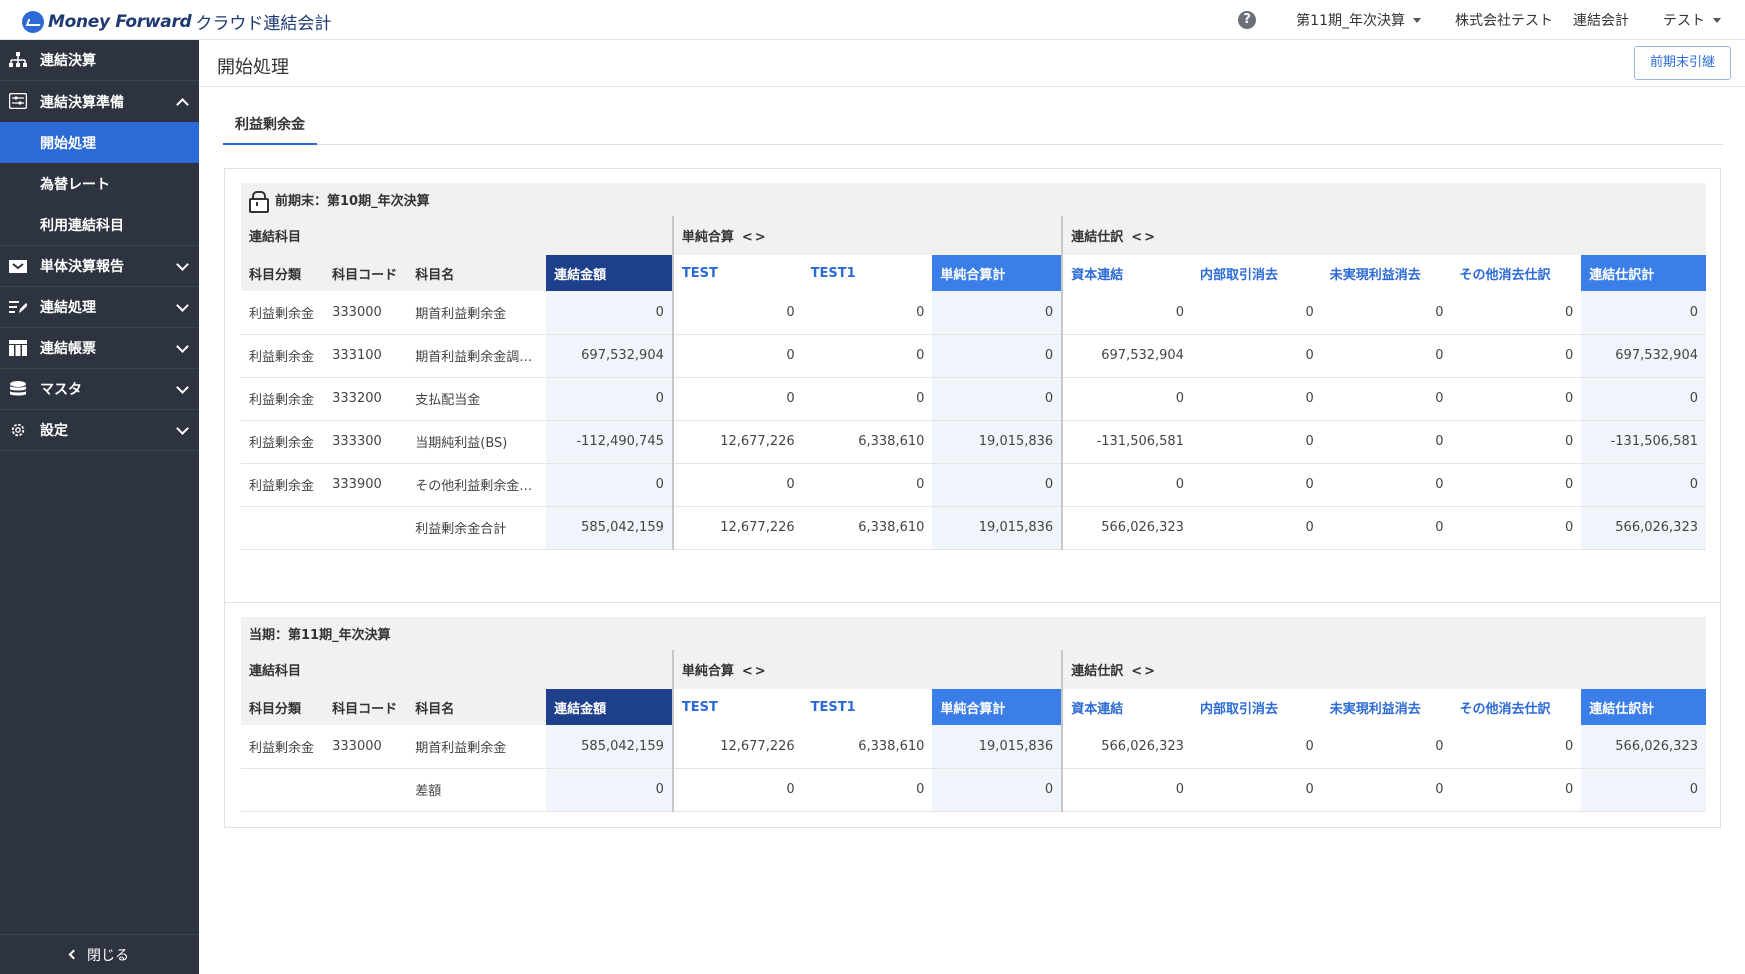 Image resolution: width=1745 pixels, height=974 pixels. Describe the element at coordinates (366, 313) in the screenshot. I see `table-cell: 333000` at that location.